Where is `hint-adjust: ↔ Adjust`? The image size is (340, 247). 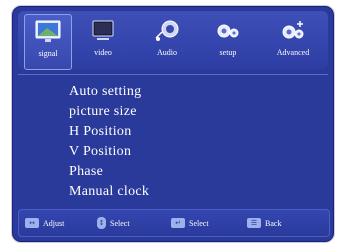 hint-adjust: ↔ Adjust is located at coordinates (44, 223).